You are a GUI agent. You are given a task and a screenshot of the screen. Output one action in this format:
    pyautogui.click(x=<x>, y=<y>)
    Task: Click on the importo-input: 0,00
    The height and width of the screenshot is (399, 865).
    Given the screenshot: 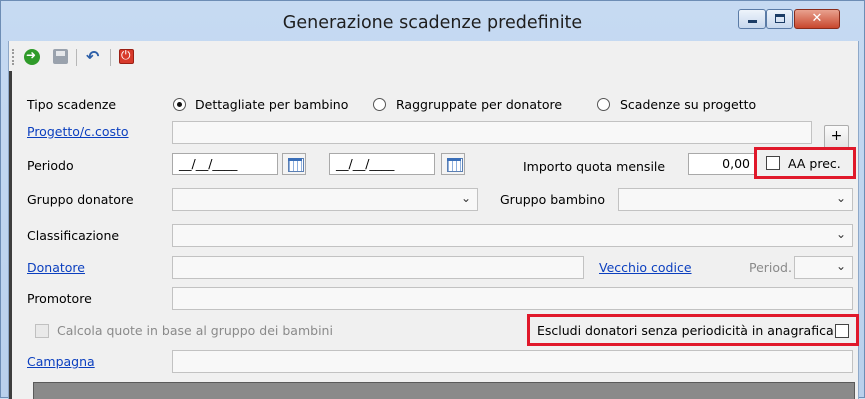 What is the action you would take?
    pyautogui.click(x=721, y=164)
    